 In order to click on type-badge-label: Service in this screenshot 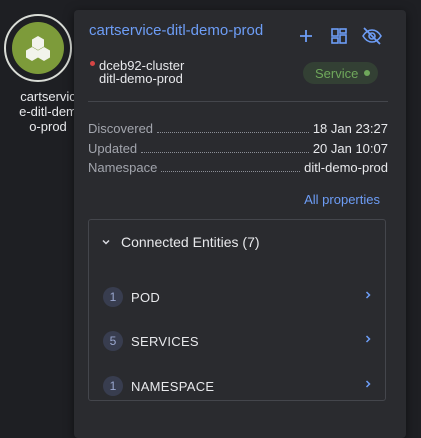, I will do `click(337, 73)`.